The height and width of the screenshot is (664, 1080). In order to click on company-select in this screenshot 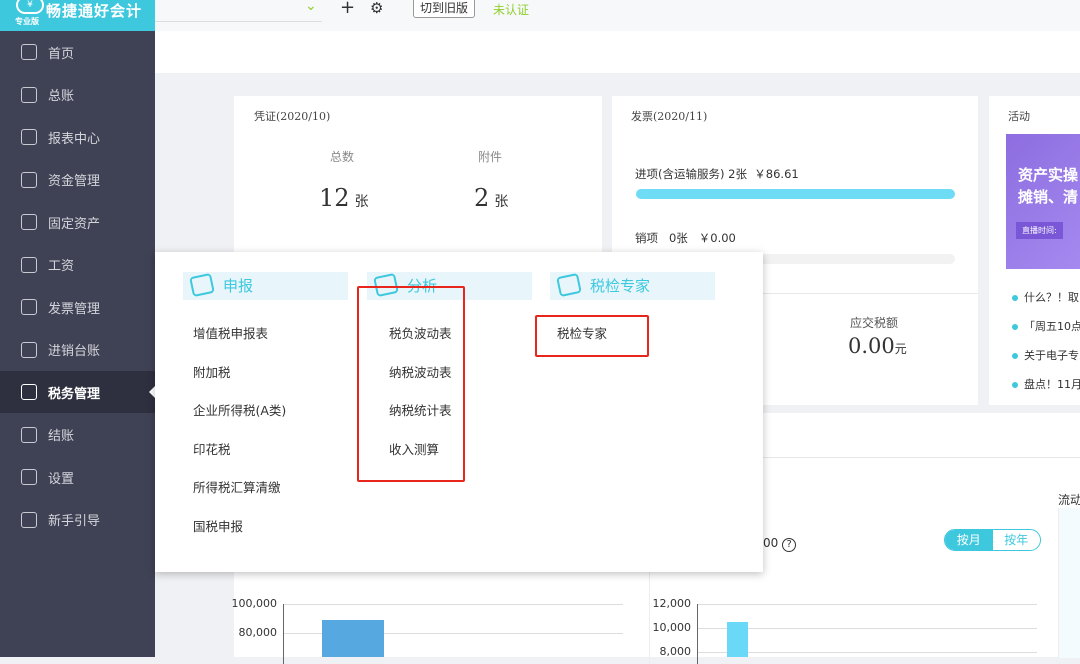, I will do `click(238, 21)`.